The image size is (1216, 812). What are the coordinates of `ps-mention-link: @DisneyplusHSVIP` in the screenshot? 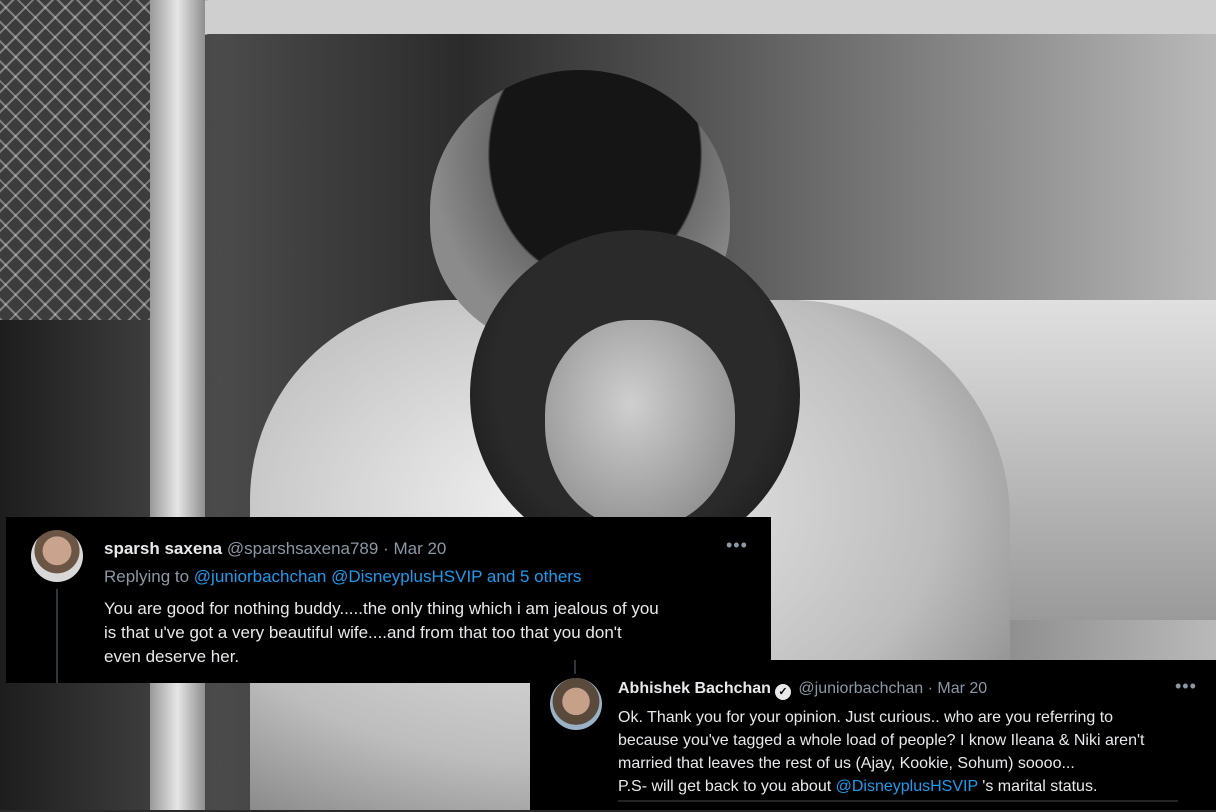 It's located at (907, 786).